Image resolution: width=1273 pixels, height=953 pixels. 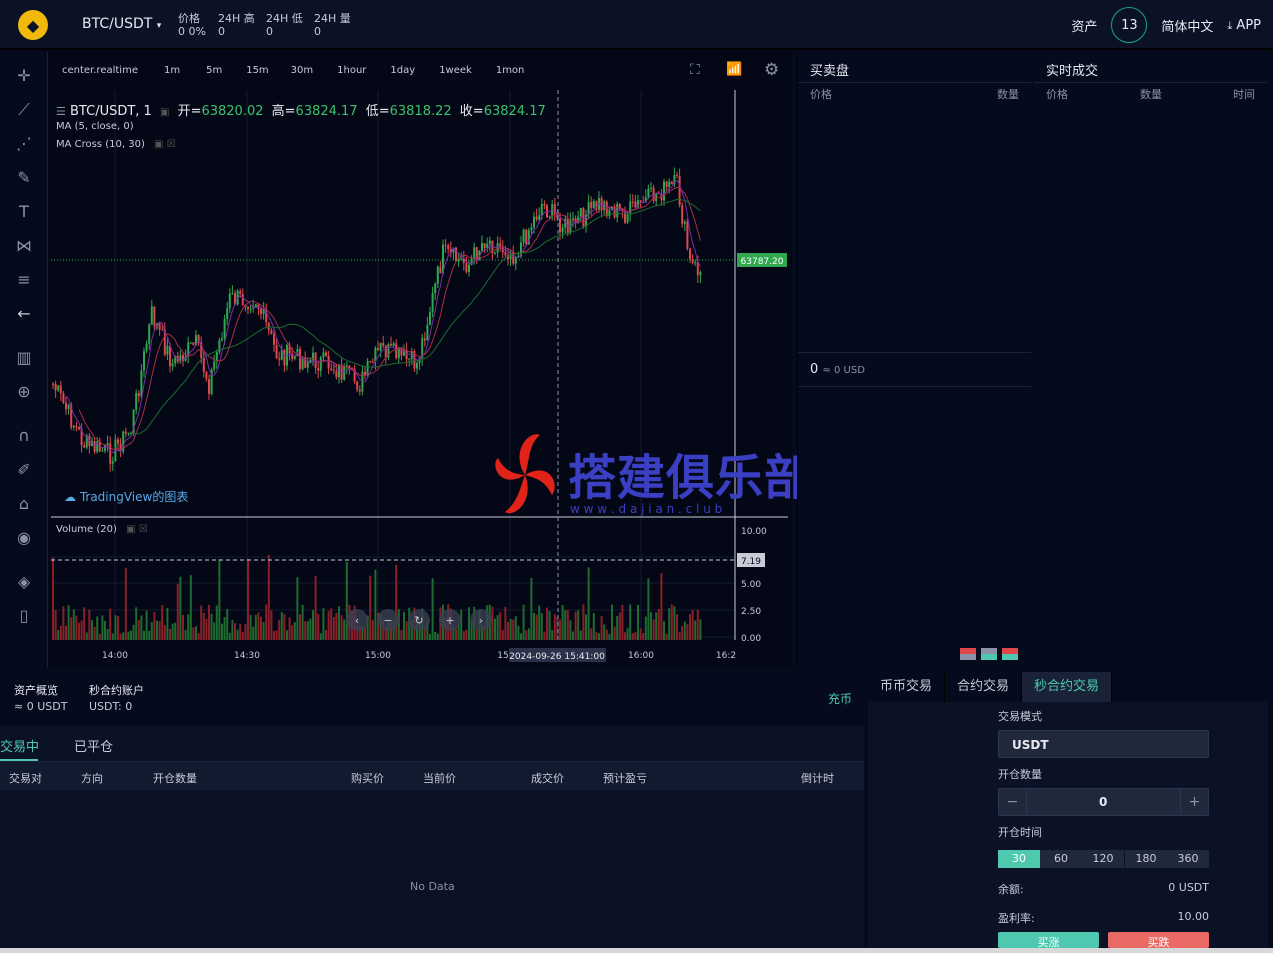 What do you see at coordinates (1244, 25) in the screenshot?
I see `app-download: ⤓ APP` at bounding box center [1244, 25].